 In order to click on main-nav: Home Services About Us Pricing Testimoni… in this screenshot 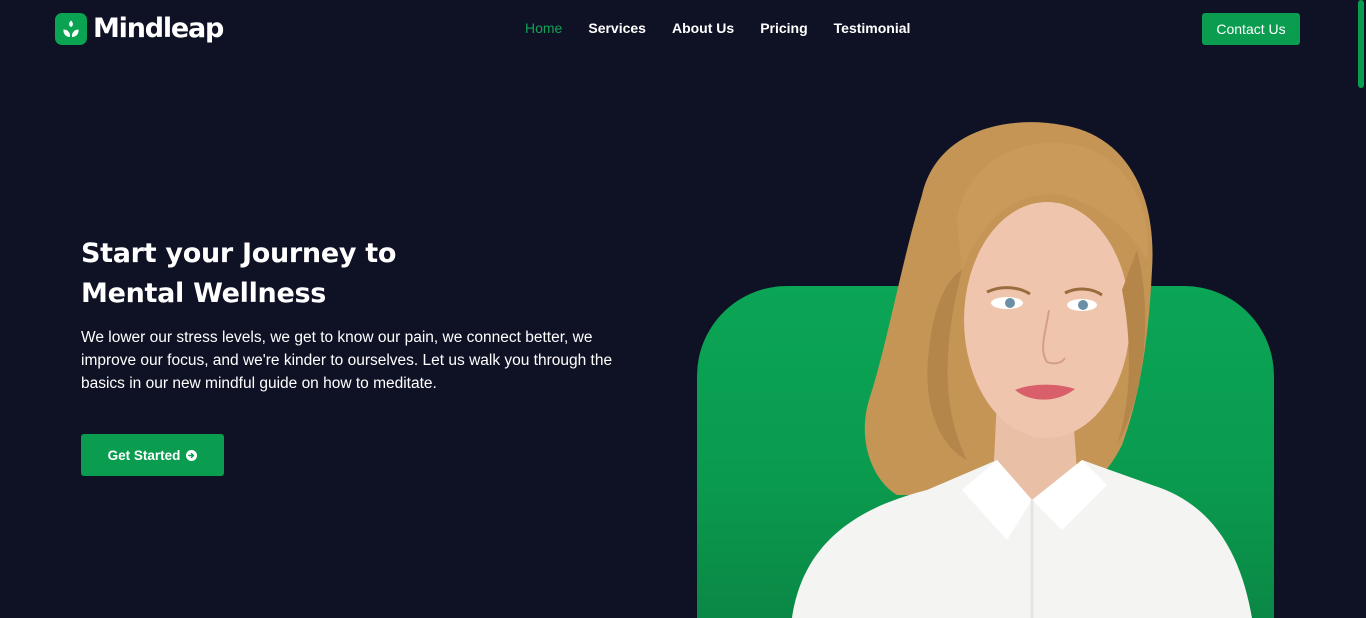, I will do `click(730, 28)`.